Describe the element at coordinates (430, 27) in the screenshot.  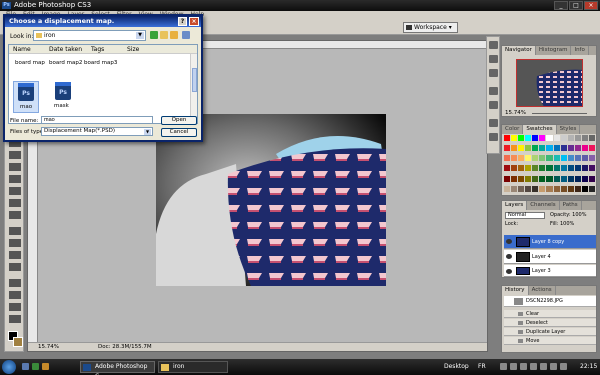
I see `workspace-dropdown: Workspace ▾` at that location.